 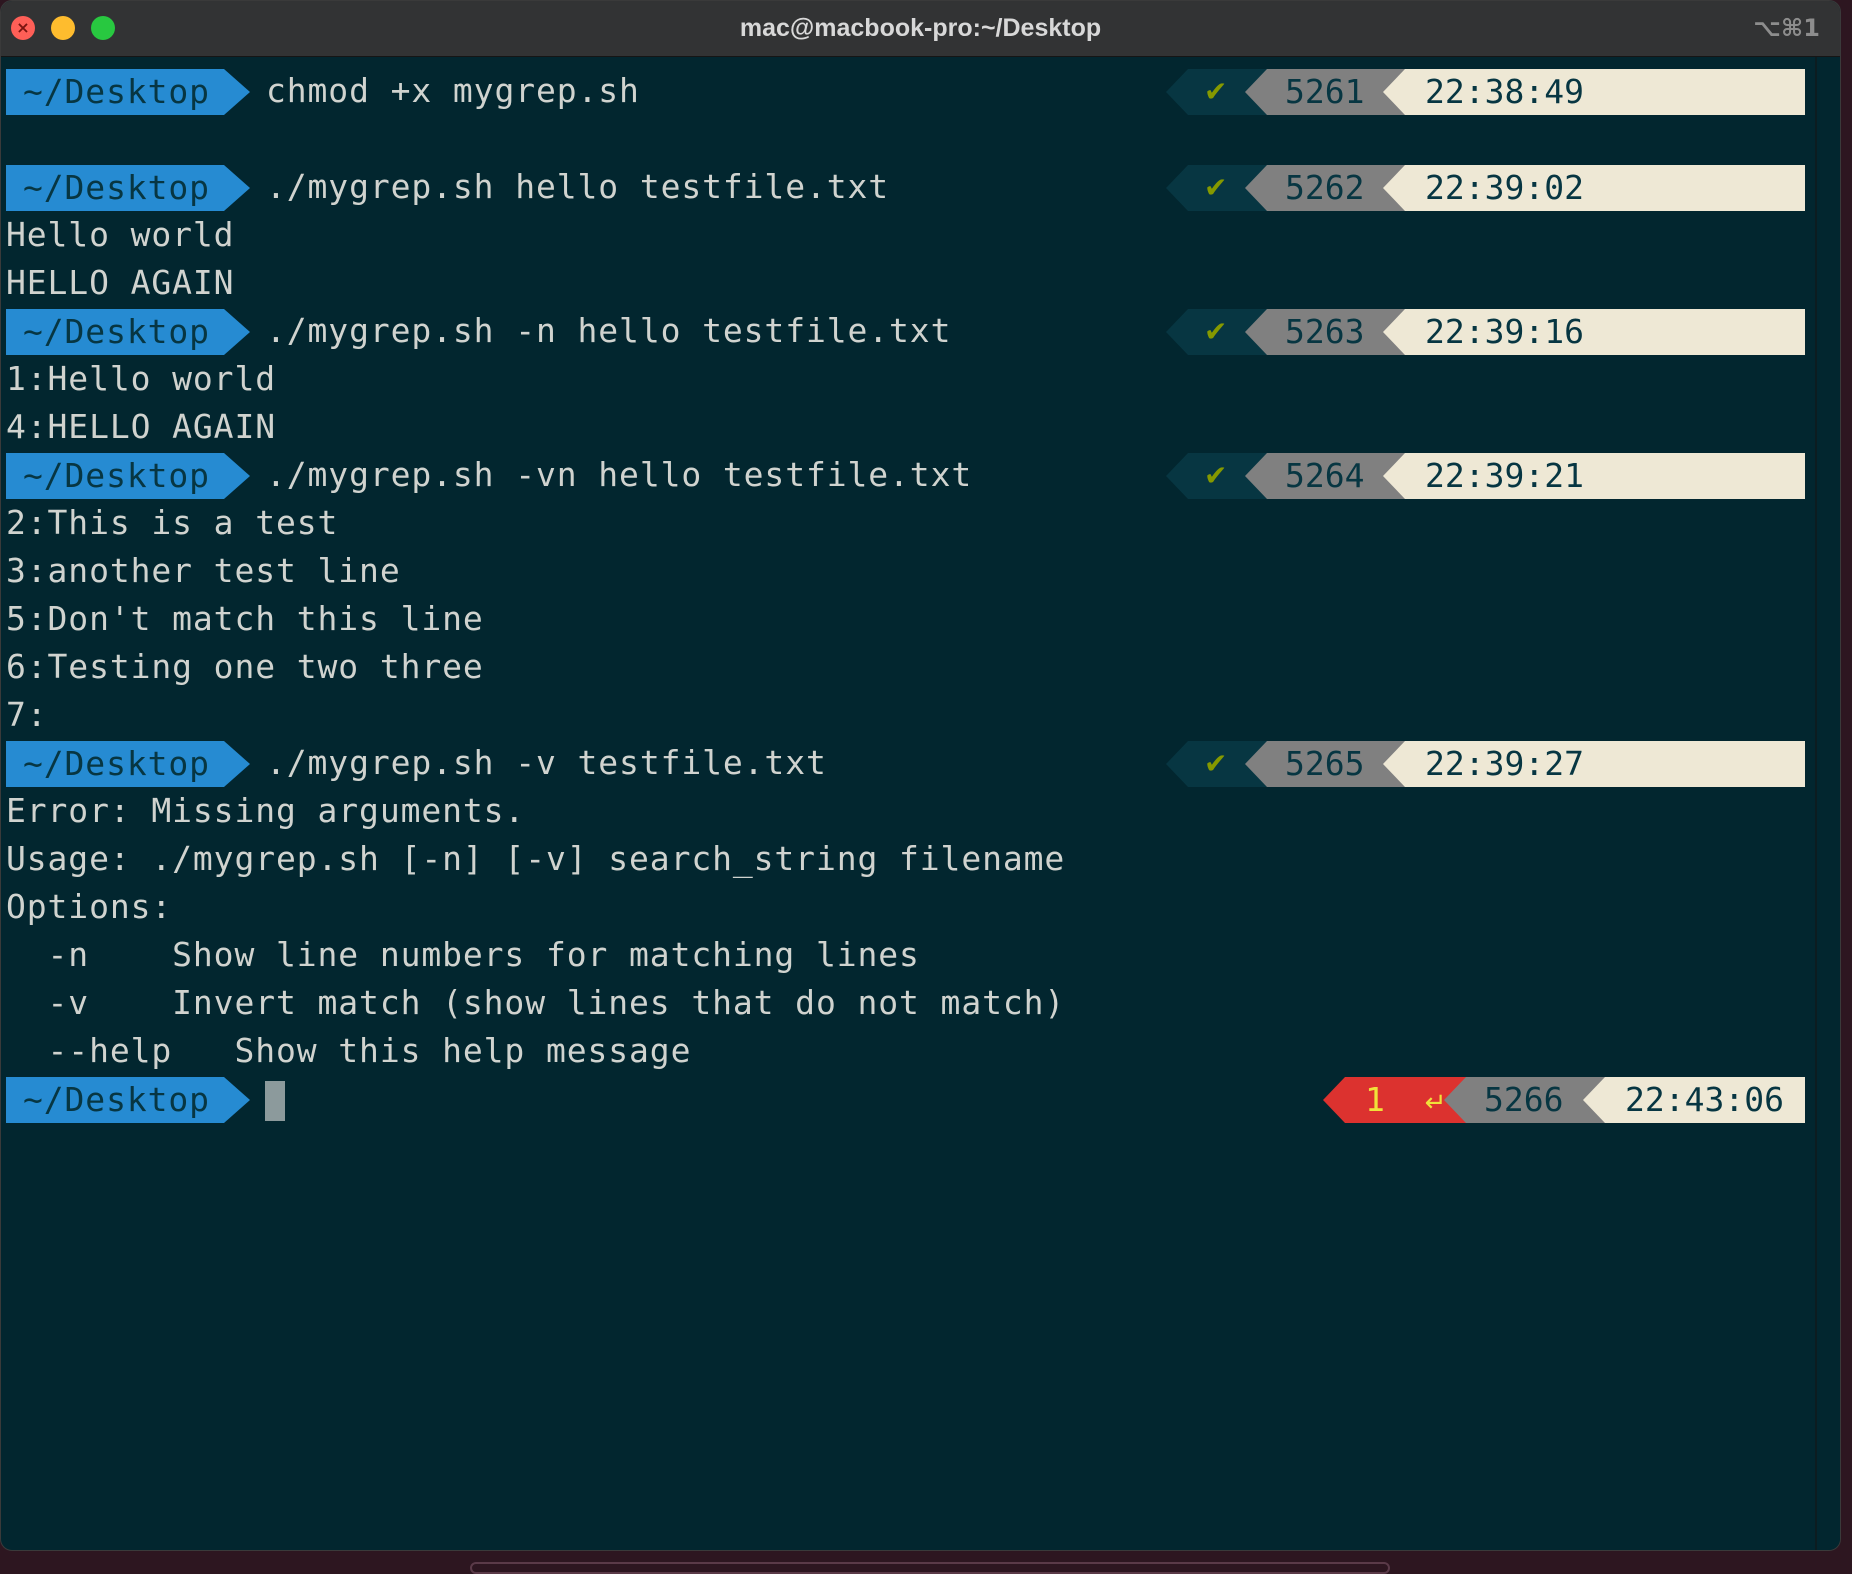 What do you see at coordinates (1594, 476) in the screenshot?
I see `timestamp: 22:39:21` at bounding box center [1594, 476].